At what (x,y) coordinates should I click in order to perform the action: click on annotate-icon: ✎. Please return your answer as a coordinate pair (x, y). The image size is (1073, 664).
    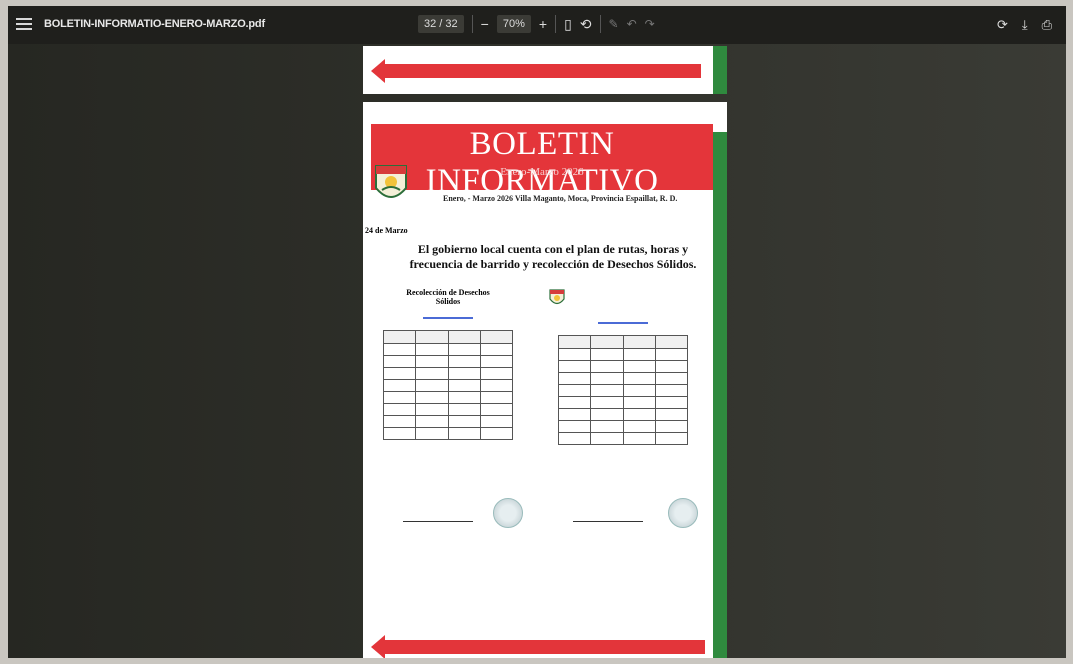
    Looking at the image, I should click on (614, 24).